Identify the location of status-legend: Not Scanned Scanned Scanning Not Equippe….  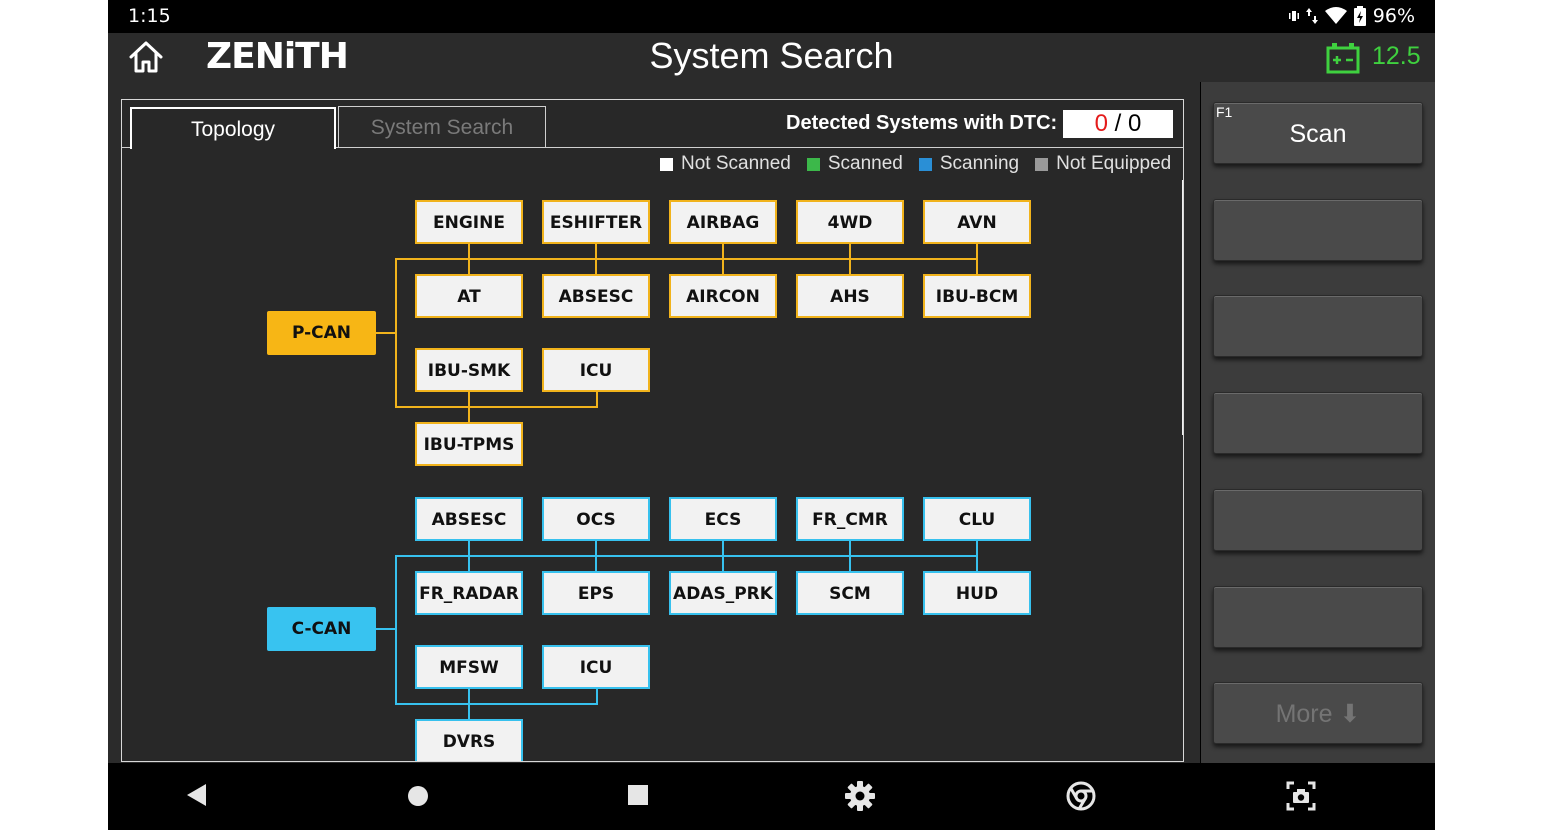
(911, 164).